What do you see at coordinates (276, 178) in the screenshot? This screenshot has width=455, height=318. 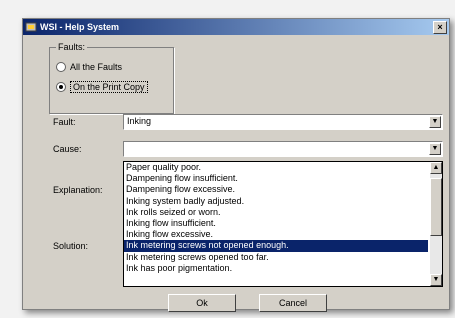 I see `cause-list-item: Dampening flow insufficient.` at bounding box center [276, 178].